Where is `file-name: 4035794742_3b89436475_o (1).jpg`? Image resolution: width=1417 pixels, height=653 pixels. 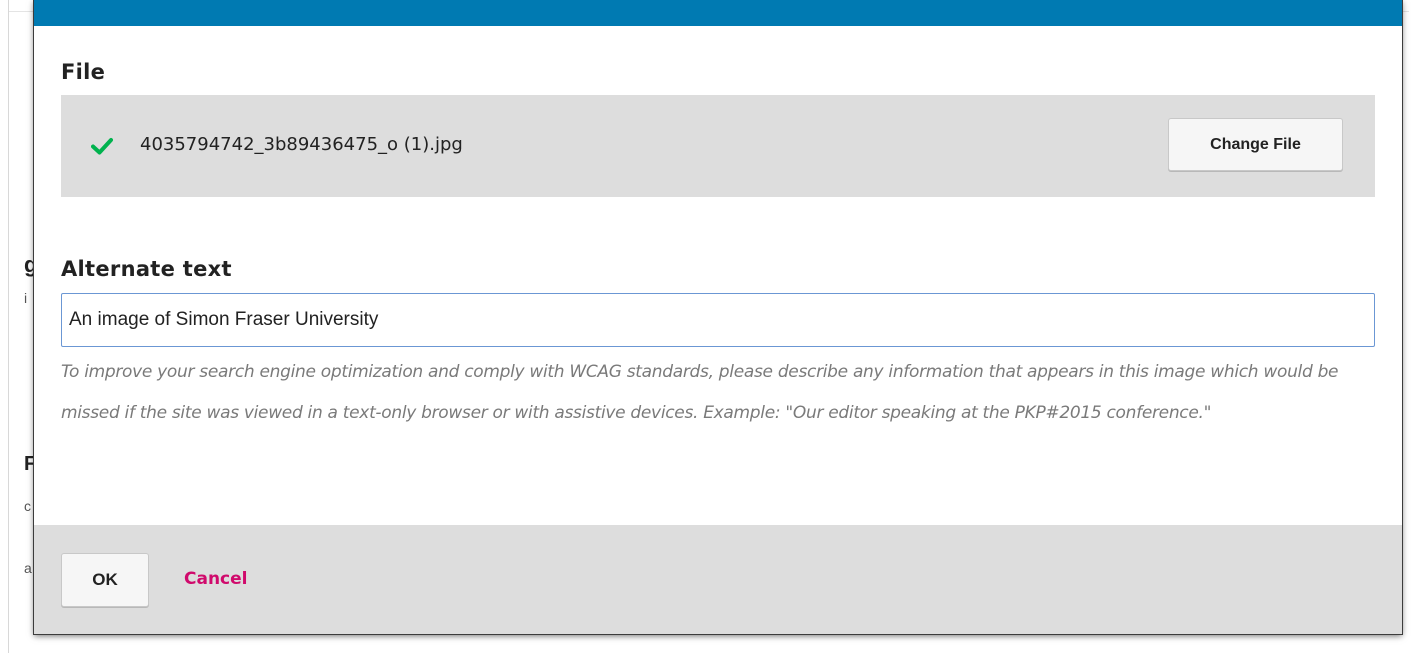
file-name: 4035794742_3b89436475_o (1).jpg is located at coordinates (301, 144).